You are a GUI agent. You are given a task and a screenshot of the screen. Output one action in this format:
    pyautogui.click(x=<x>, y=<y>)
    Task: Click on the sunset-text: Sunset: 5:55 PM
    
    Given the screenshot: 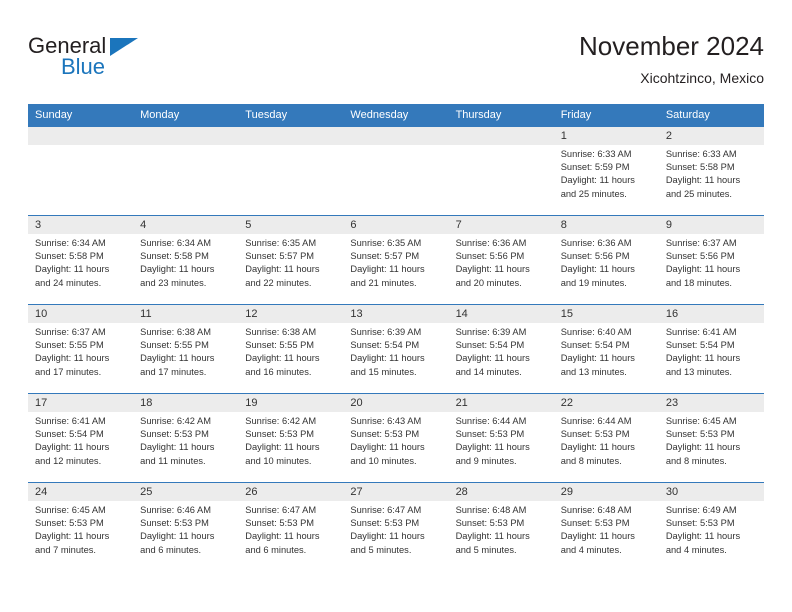 What is the action you would take?
    pyautogui.click(x=69, y=345)
    